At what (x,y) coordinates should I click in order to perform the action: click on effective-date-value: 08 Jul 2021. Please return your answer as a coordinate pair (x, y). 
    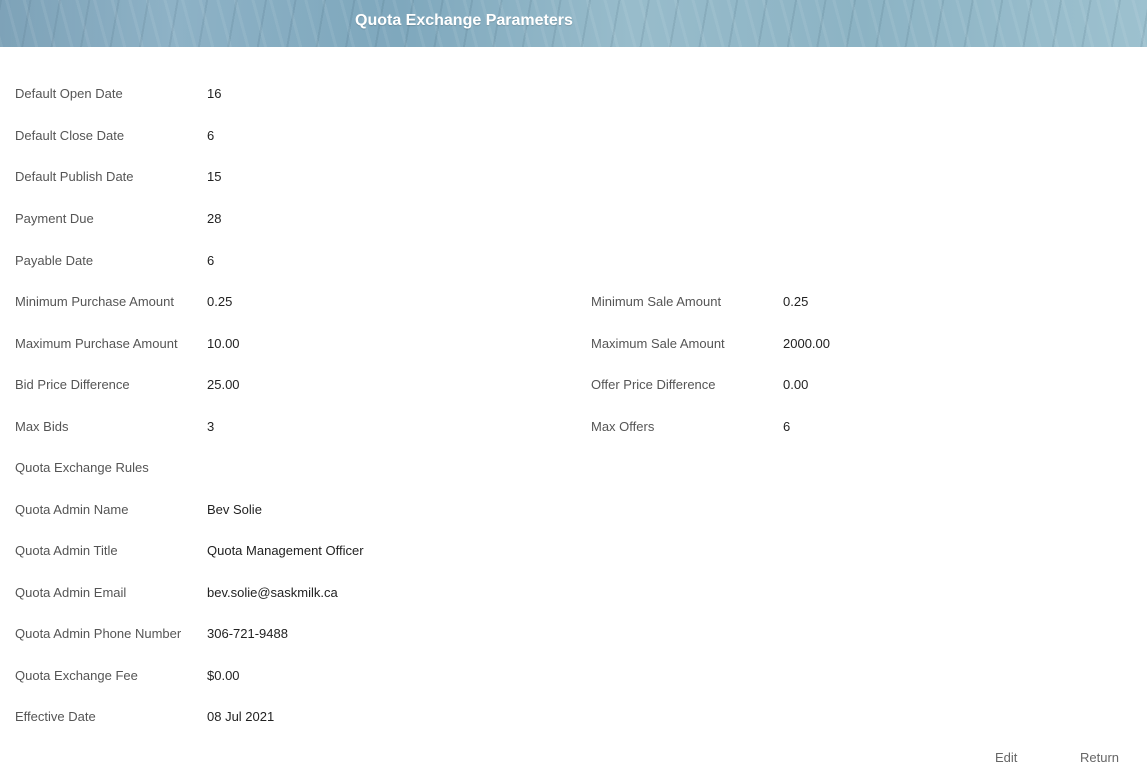
    Looking at the image, I should click on (241, 716).